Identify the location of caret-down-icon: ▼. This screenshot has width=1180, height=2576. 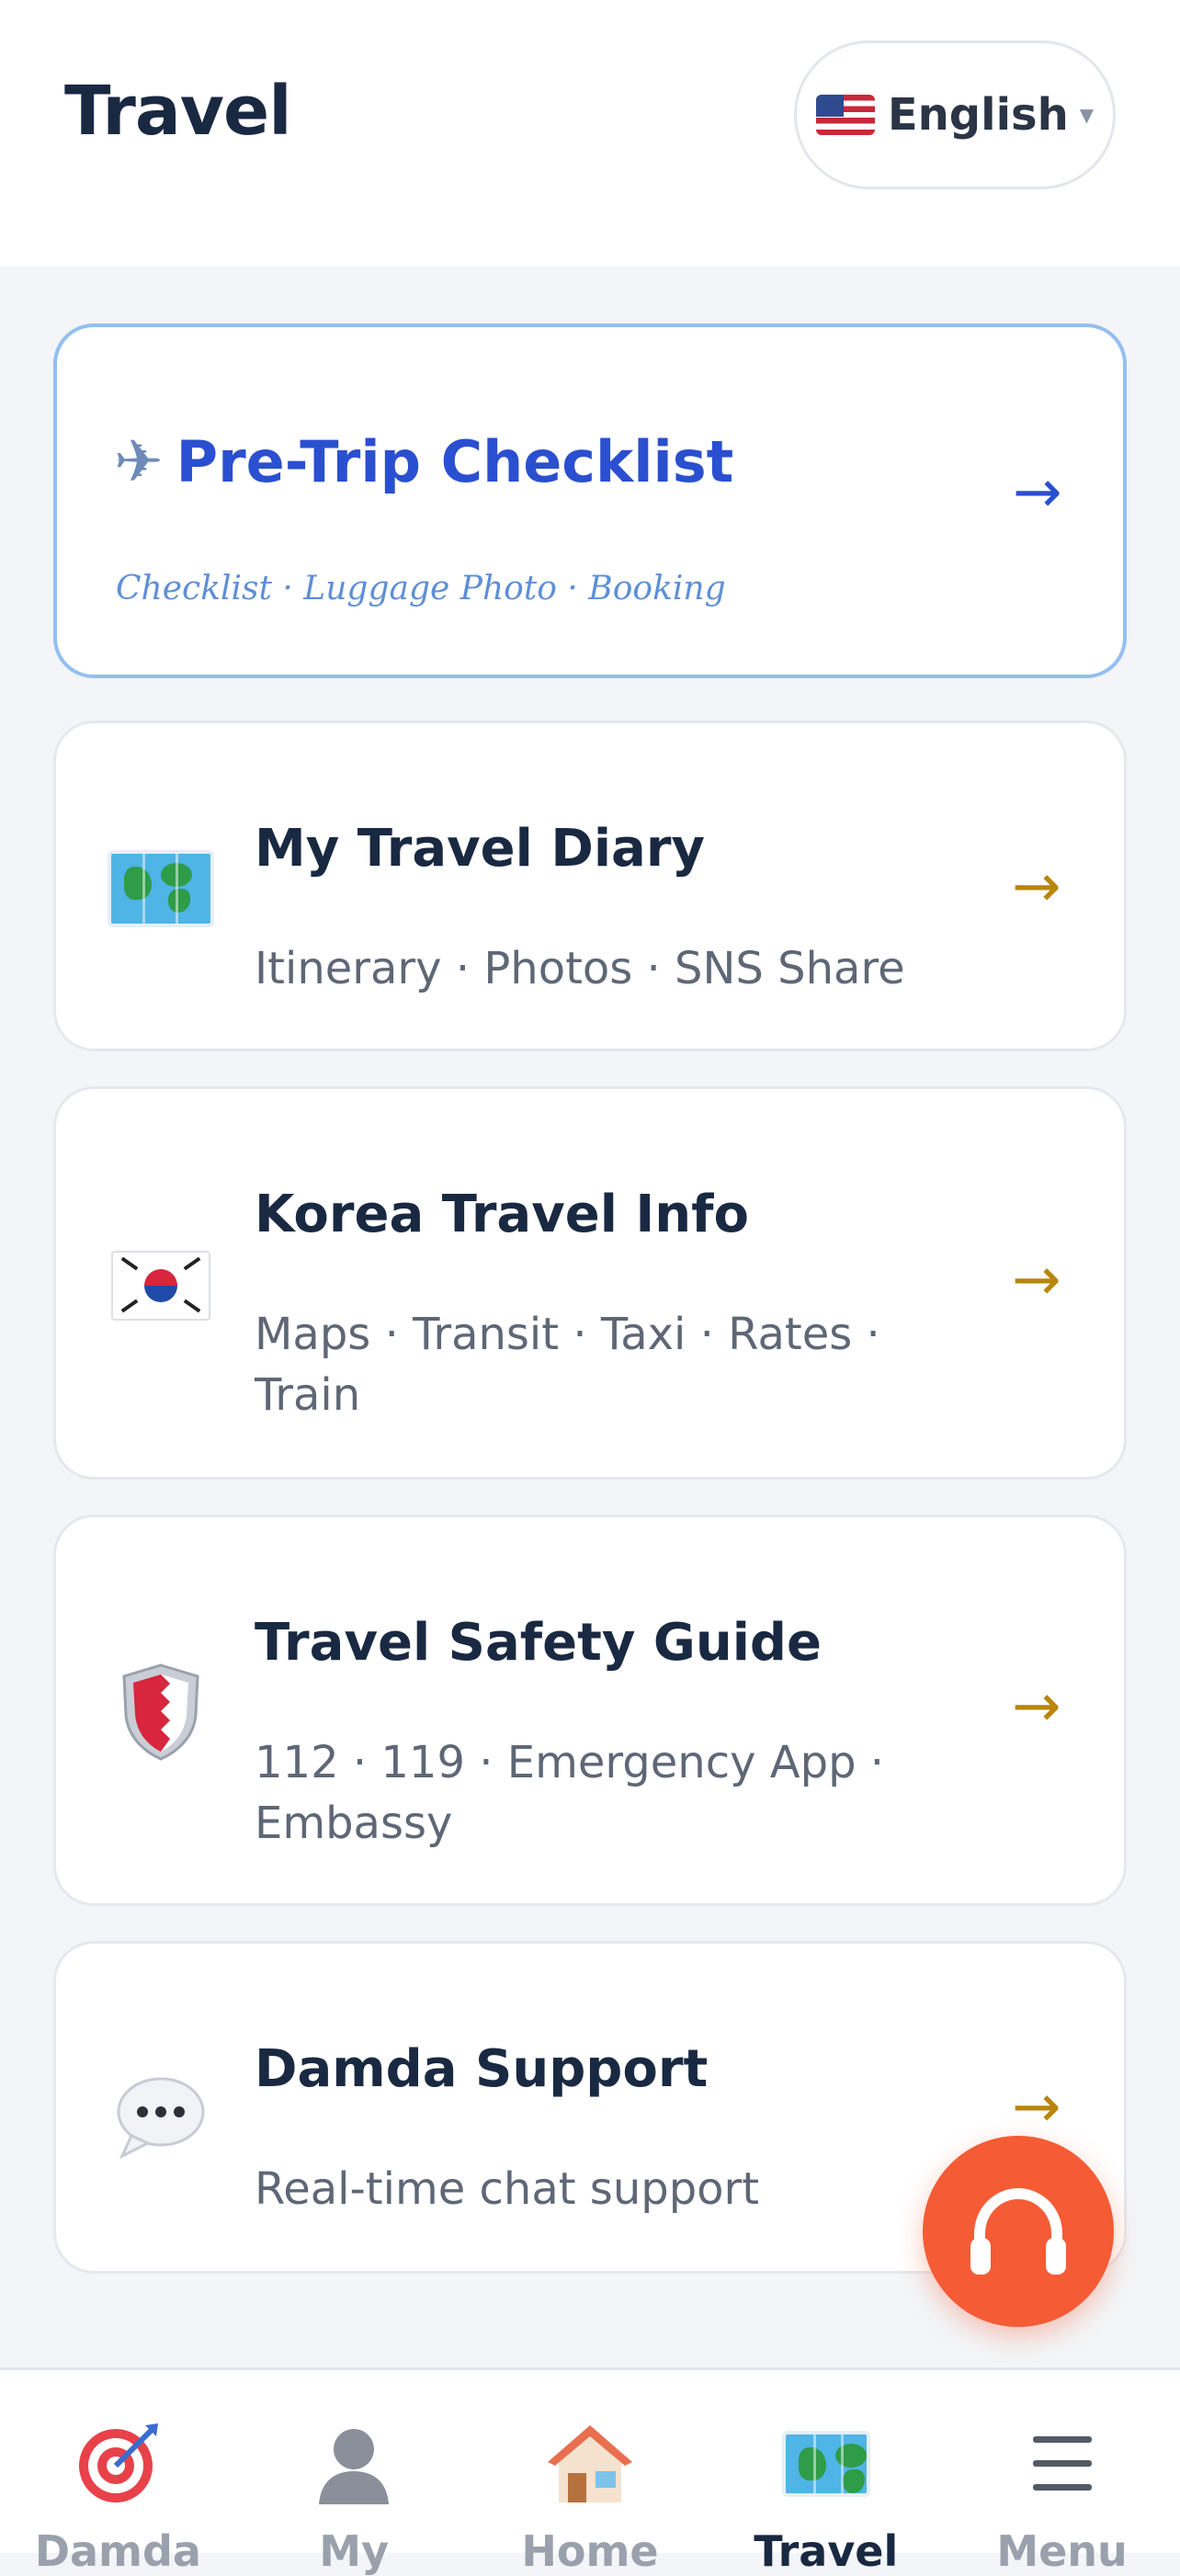
(1087, 115).